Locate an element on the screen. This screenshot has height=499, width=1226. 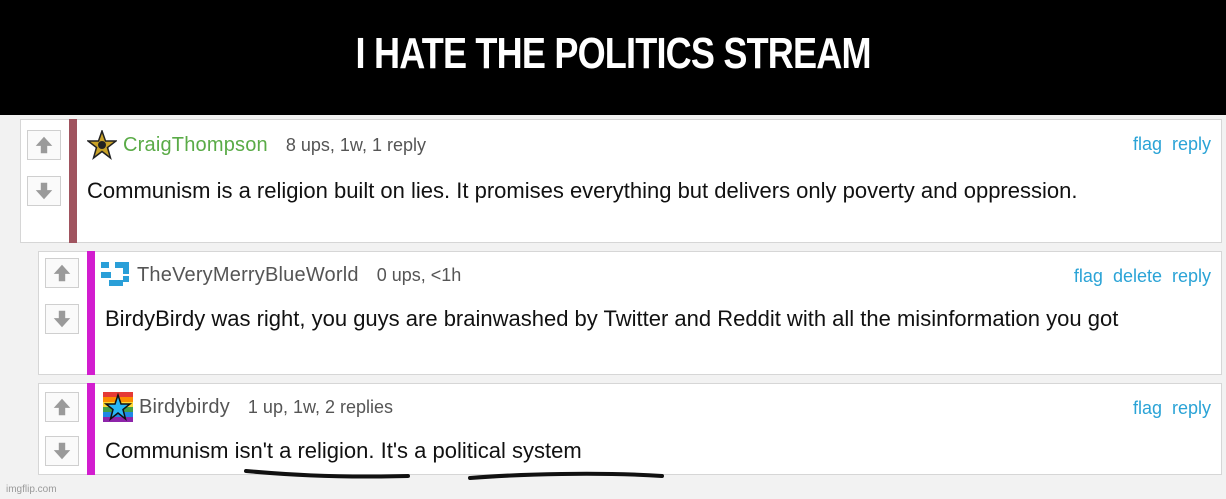
meme-title: I HATE THE POLITICS STREAM is located at coordinates (613, 53).